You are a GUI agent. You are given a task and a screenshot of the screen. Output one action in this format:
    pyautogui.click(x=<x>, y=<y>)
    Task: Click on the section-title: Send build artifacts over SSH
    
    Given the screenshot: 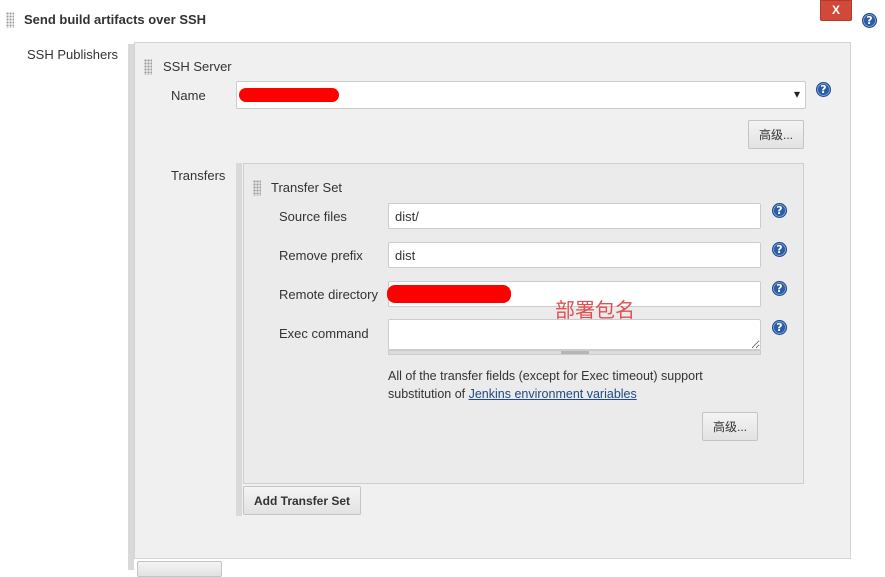 What is the action you would take?
    pyautogui.click(x=115, y=19)
    